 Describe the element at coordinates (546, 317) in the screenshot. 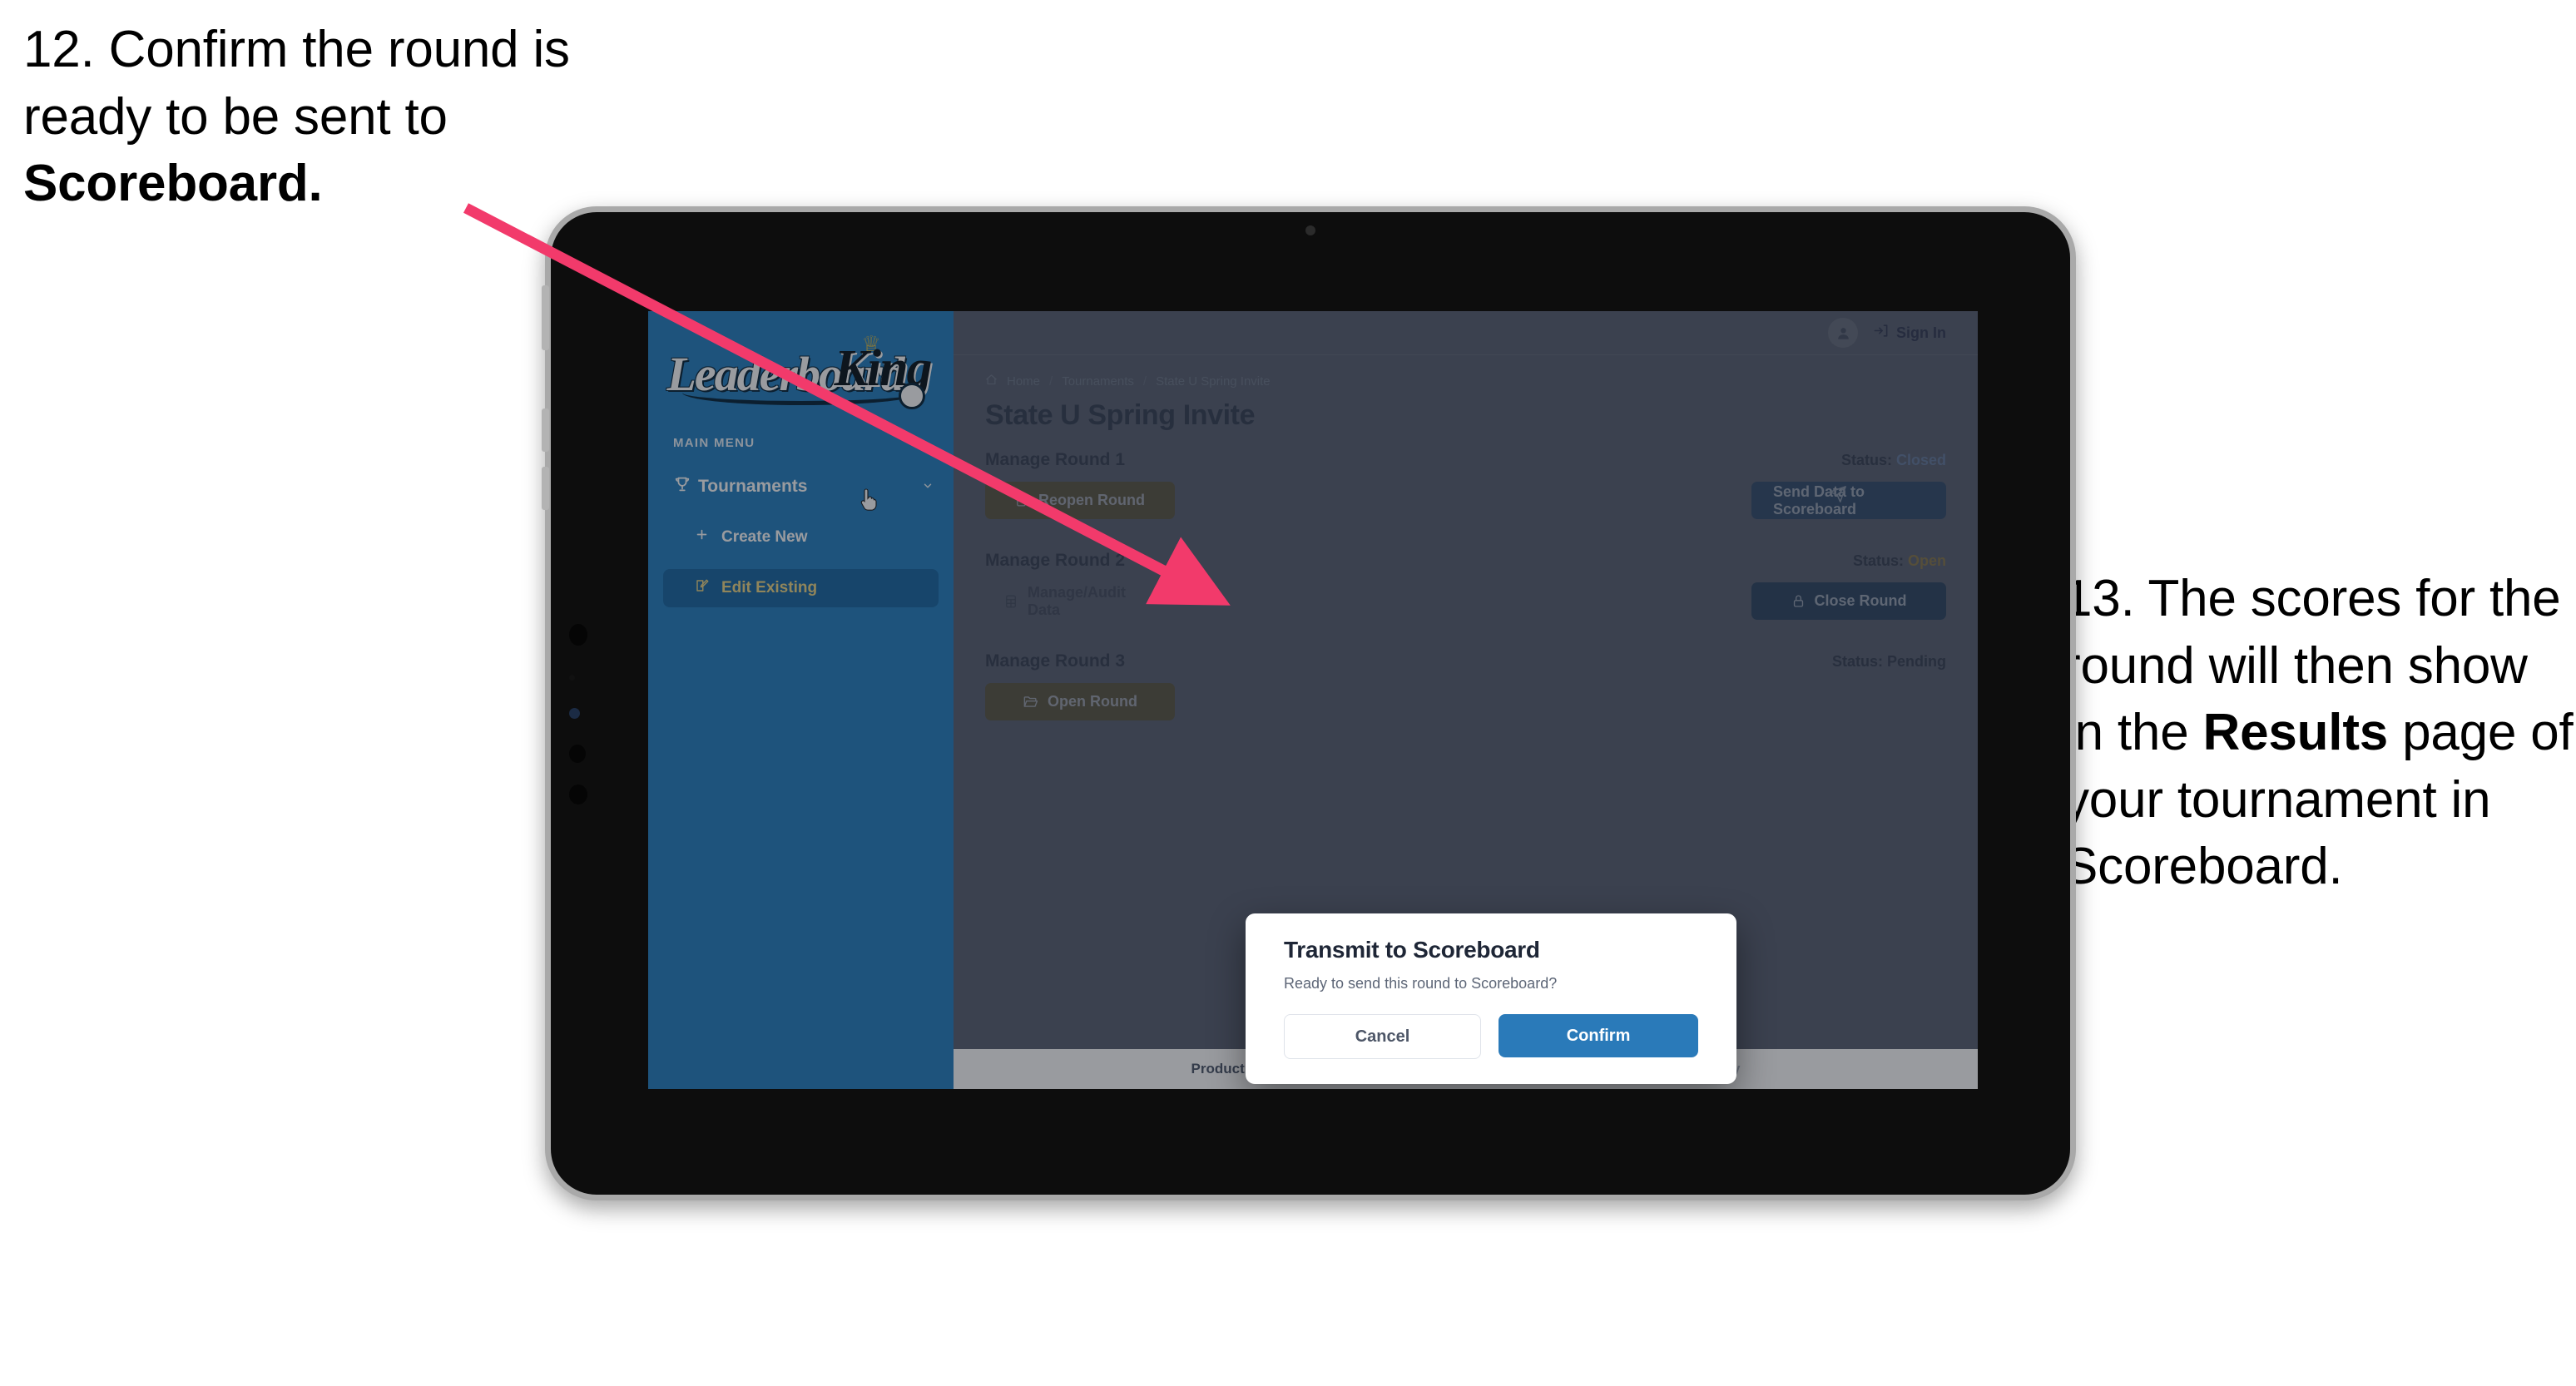

I see `tablet-power-button` at that location.